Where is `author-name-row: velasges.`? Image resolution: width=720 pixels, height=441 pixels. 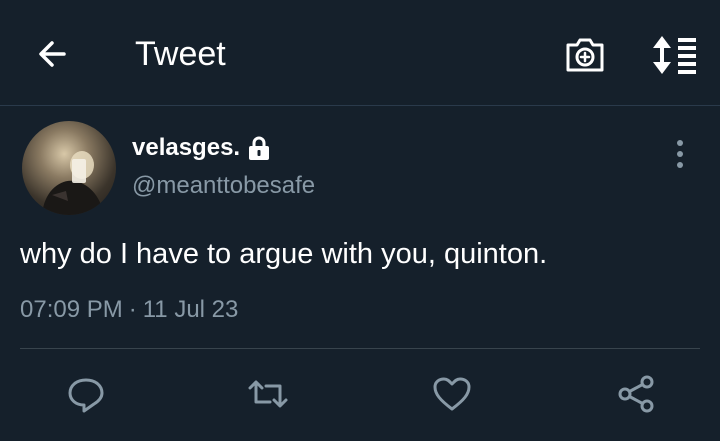 author-name-row: velasges. is located at coordinates (202, 148).